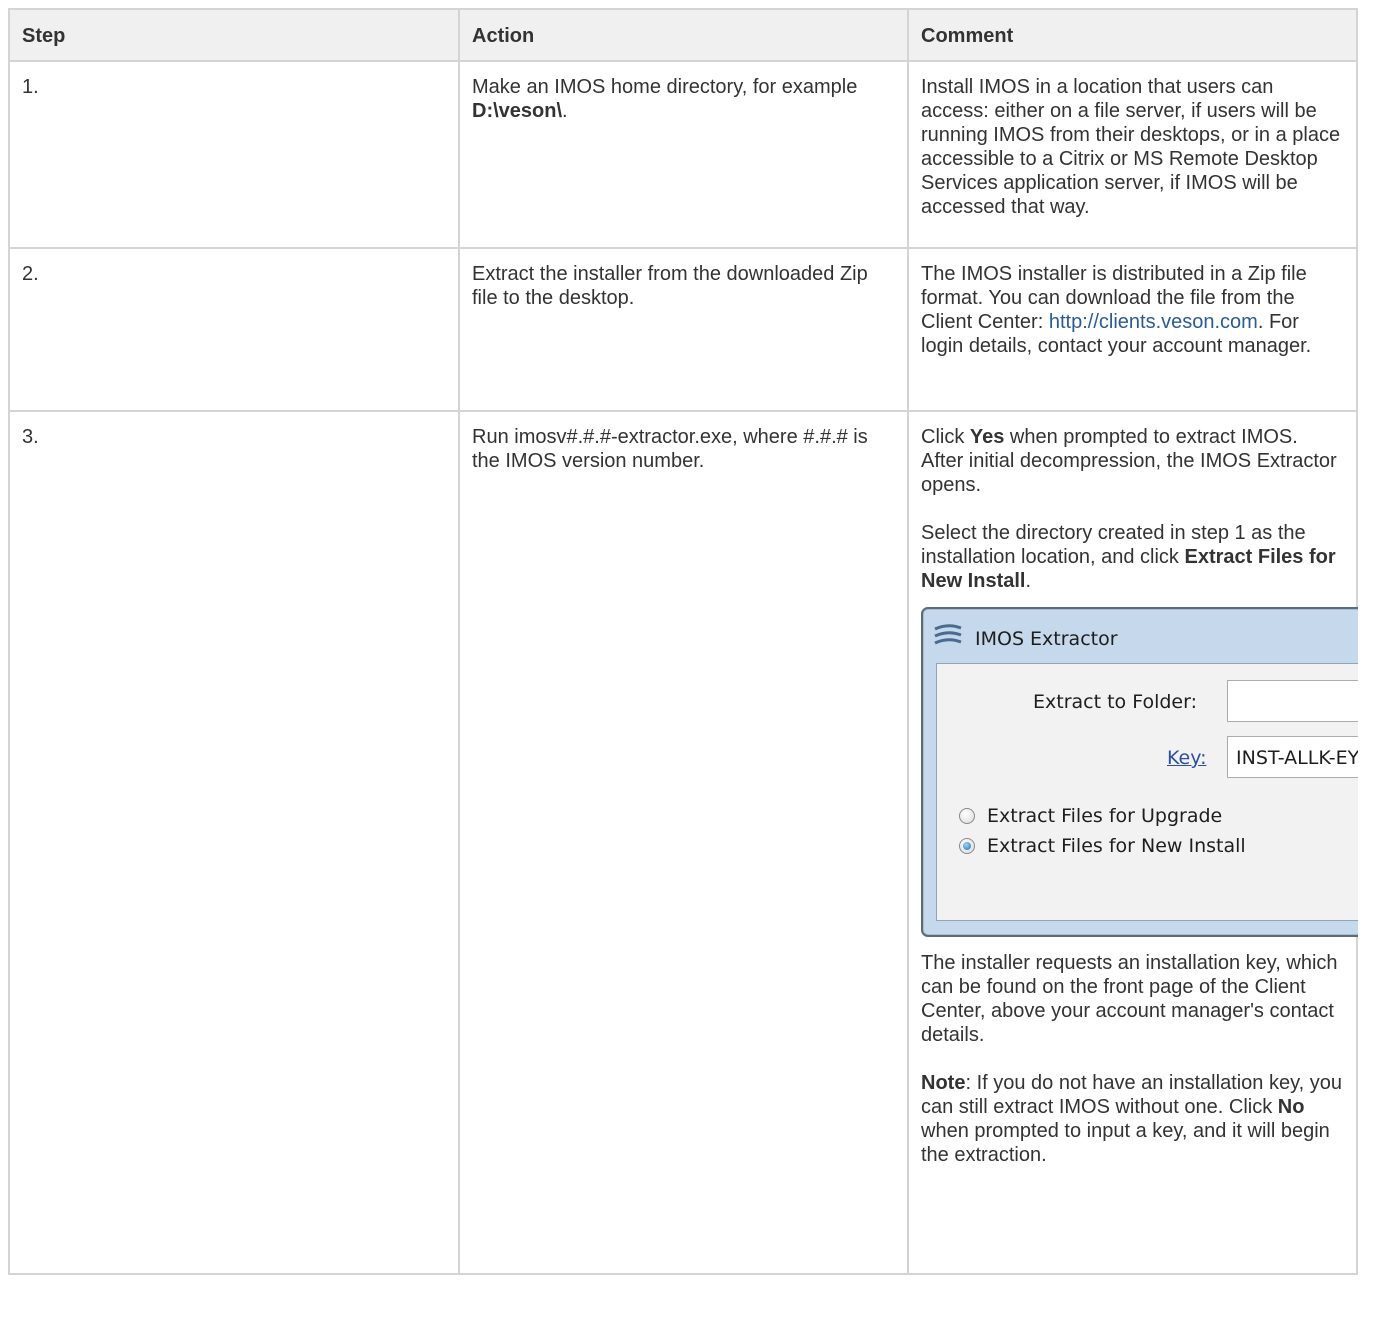 Image resolution: width=1392 pixels, height=1344 pixels. What do you see at coordinates (1116, 846) in the screenshot?
I see `radio-new-install-label: Extract Files for New Install` at bounding box center [1116, 846].